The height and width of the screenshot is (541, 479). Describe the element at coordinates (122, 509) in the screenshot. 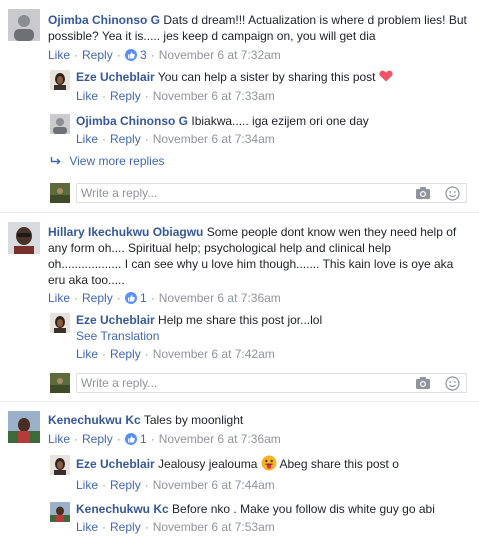

I see `reply-author: Kenechukwu Kc` at that location.